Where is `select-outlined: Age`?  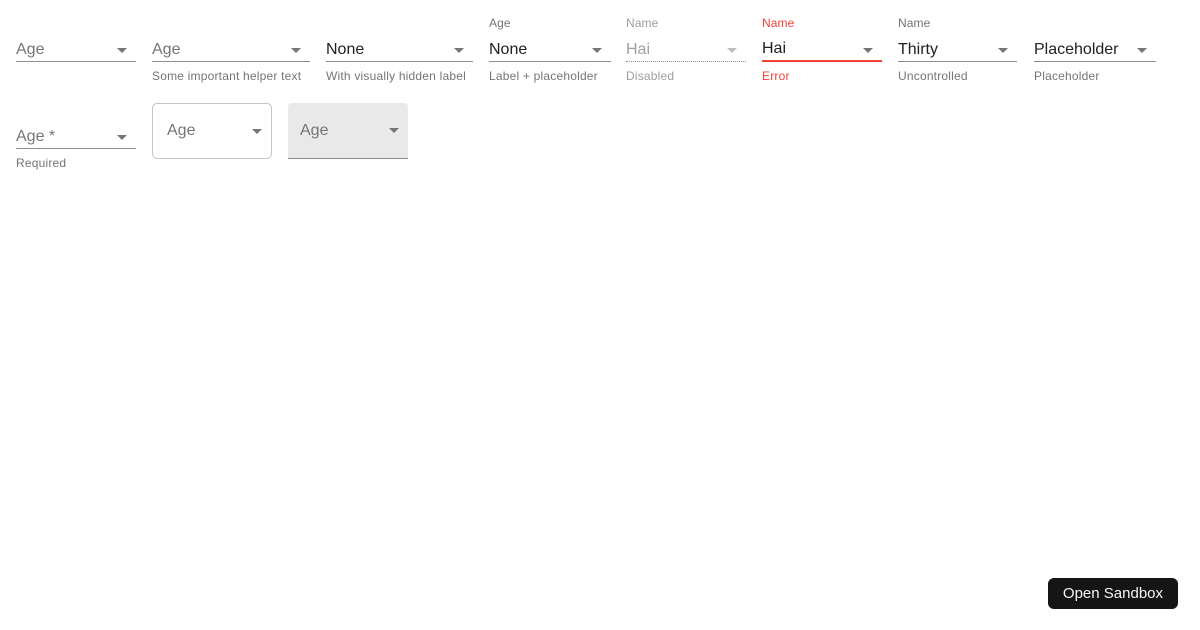 select-outlined: Age is located at coordinates (212, 131).